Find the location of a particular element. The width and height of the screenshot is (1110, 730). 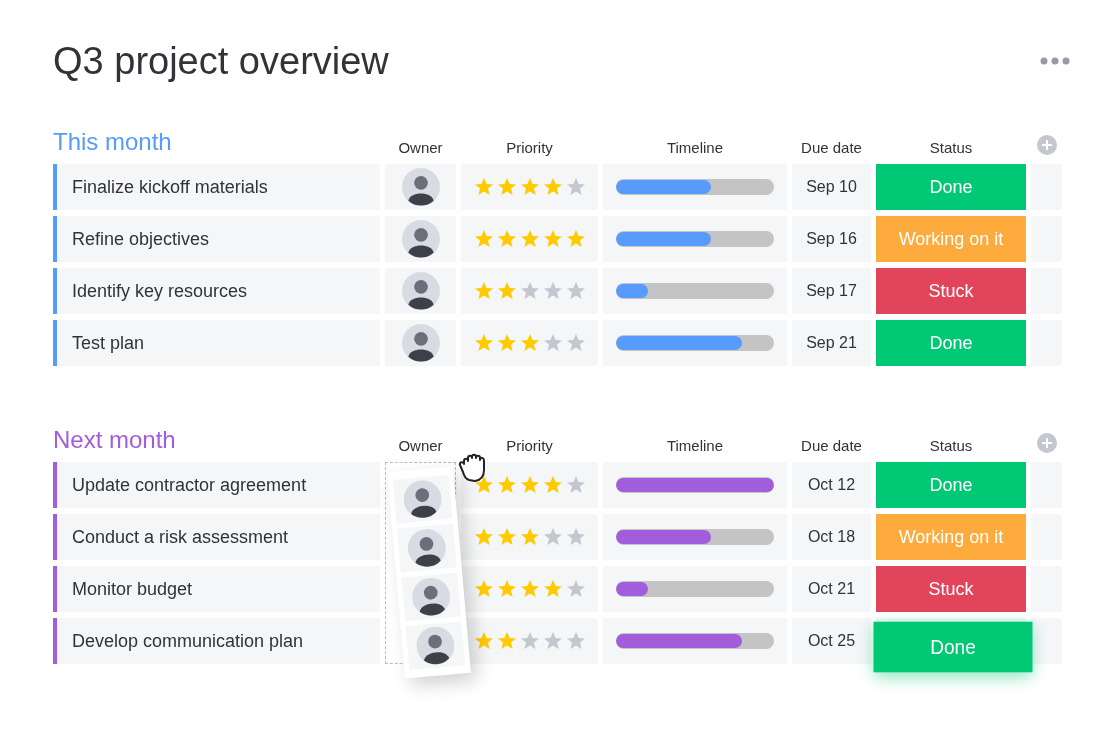

dragged-owner-column is located at coordinates (429, 572).